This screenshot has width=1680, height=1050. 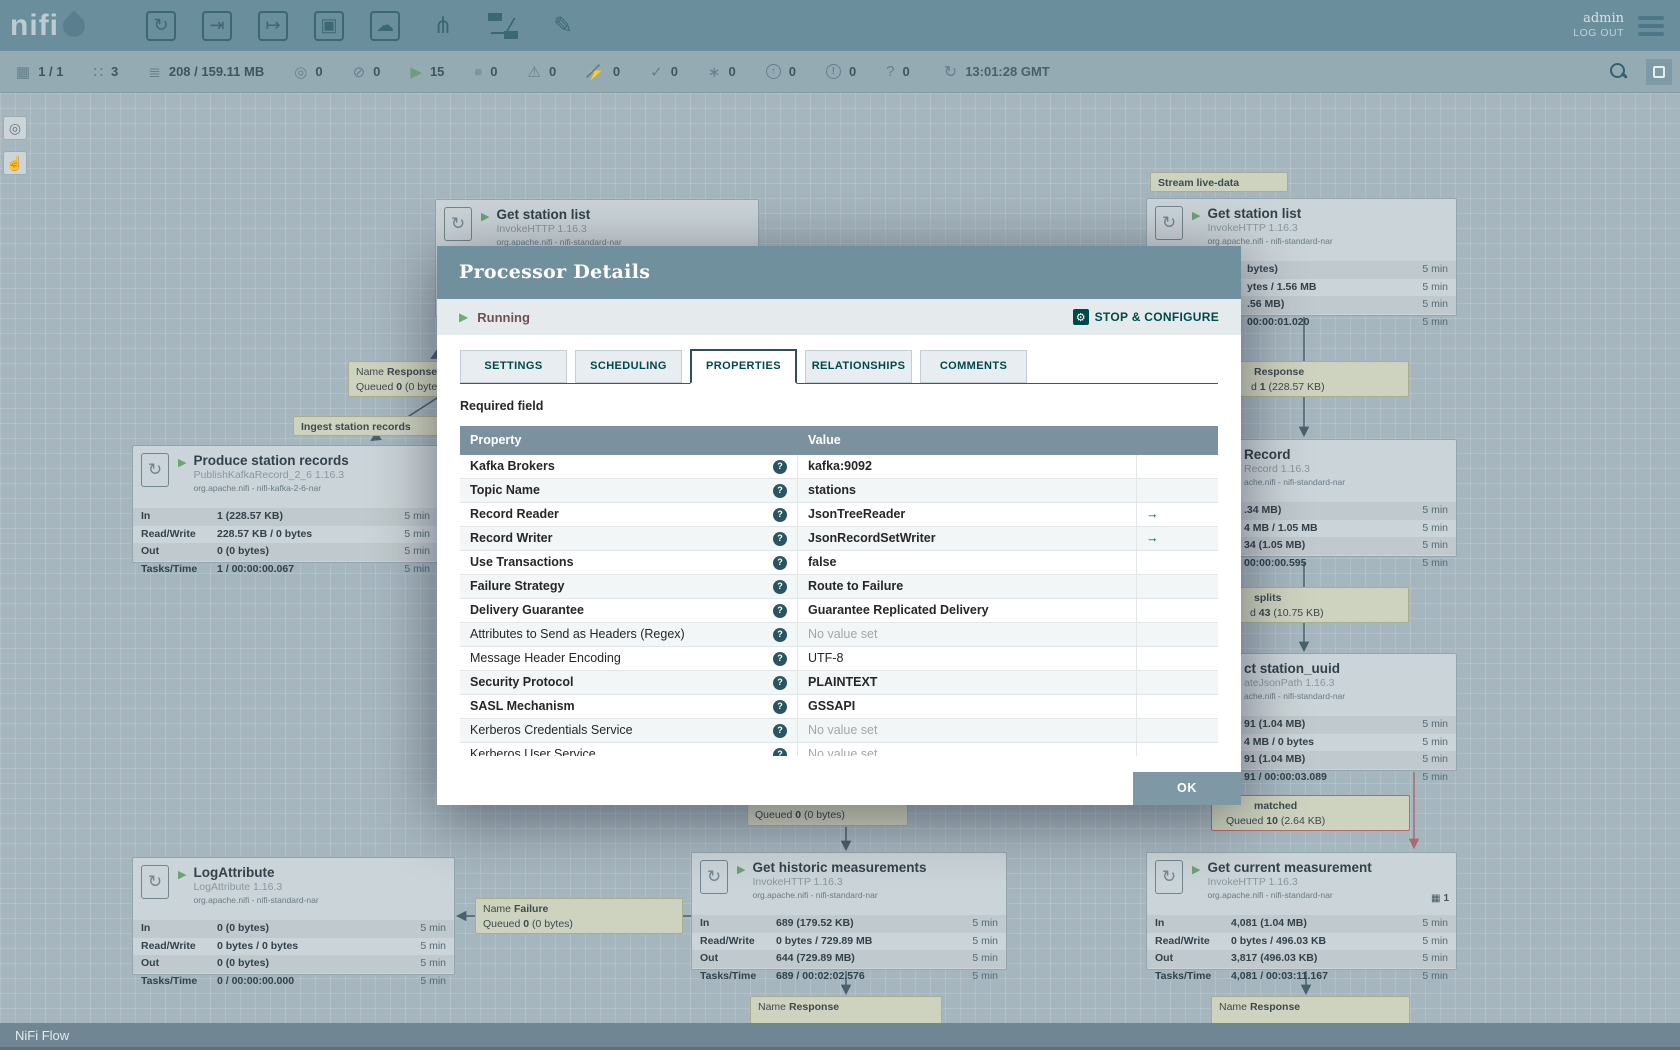 What do you see at coordinates (839, 491) in the screenshot?
I see `property-row: Topic Name? stations` at bounding box center [839, 491].